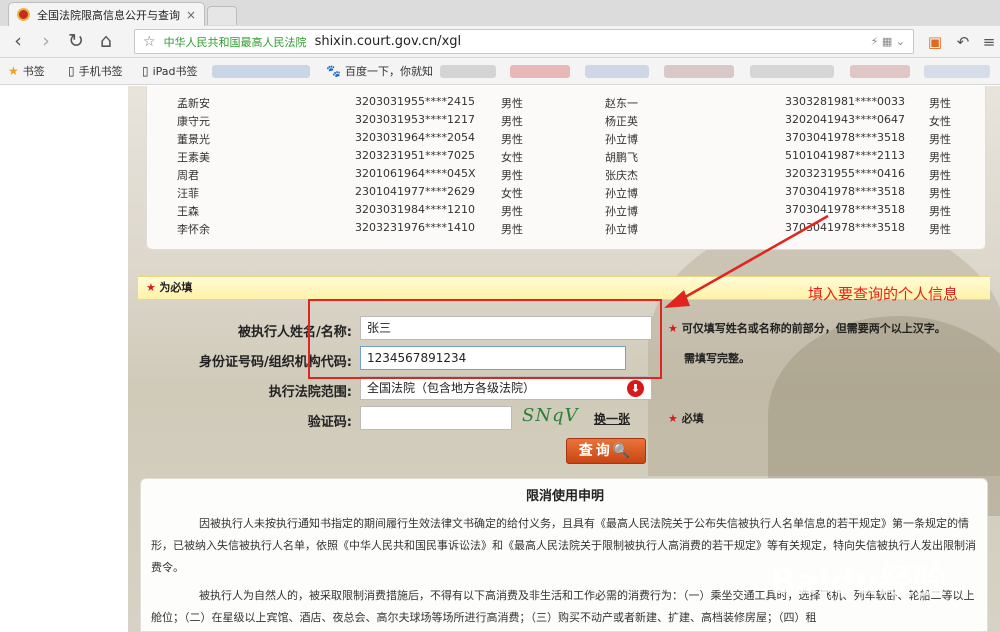  What do you see at coordinates (23, 14) in the screenshot?
I see `court-emblem-icon` at bounding box center [23, 14].